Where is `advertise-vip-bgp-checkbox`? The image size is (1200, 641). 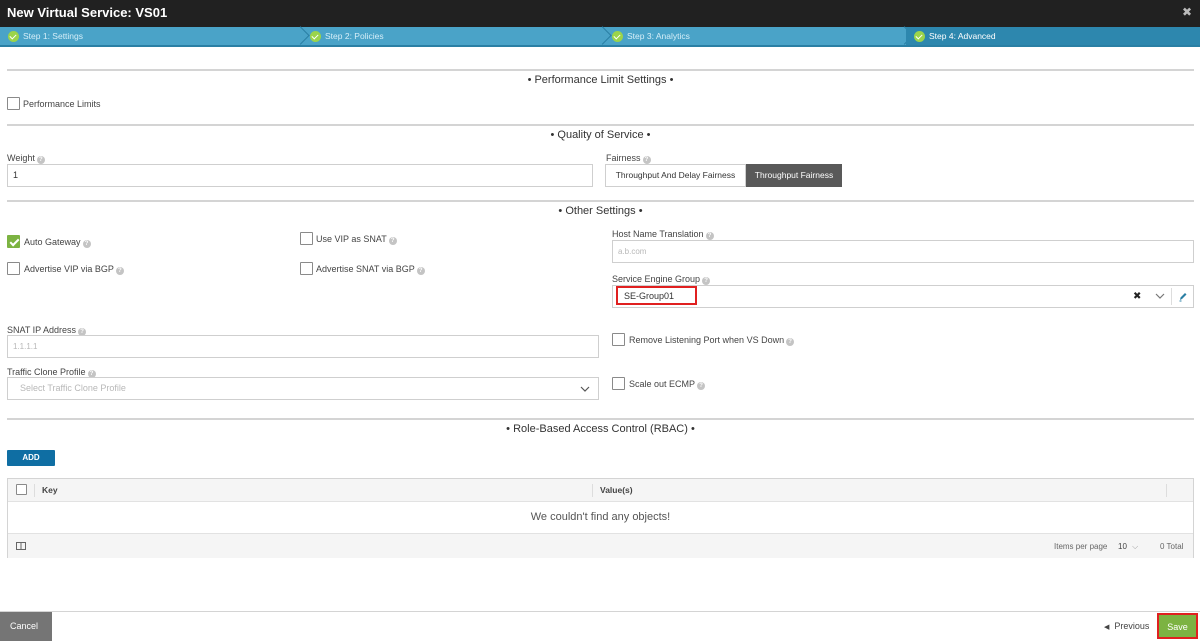
advertise-vip-bgp-checkbox is located at coordinates (13, 268).